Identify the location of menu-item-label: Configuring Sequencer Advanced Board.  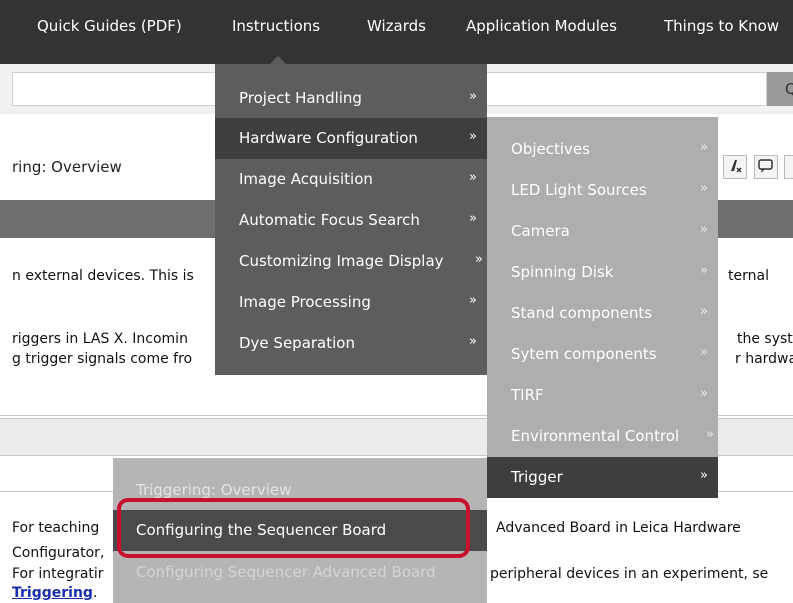
(286, 572).